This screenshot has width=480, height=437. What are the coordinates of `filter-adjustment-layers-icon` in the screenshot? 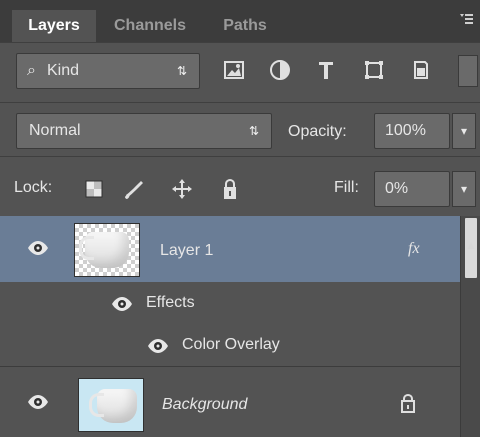 It's located at (280, 70).